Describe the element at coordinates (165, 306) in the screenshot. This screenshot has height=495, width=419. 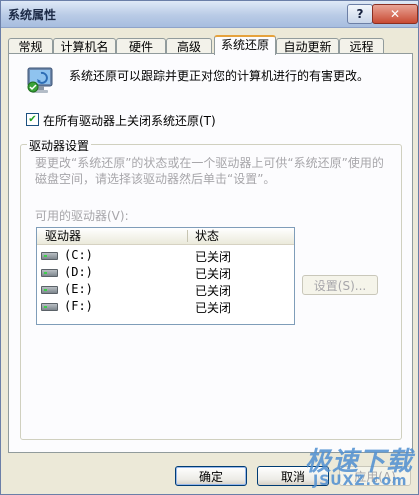
I see `list-item: (F:) 已关闭` at that location.